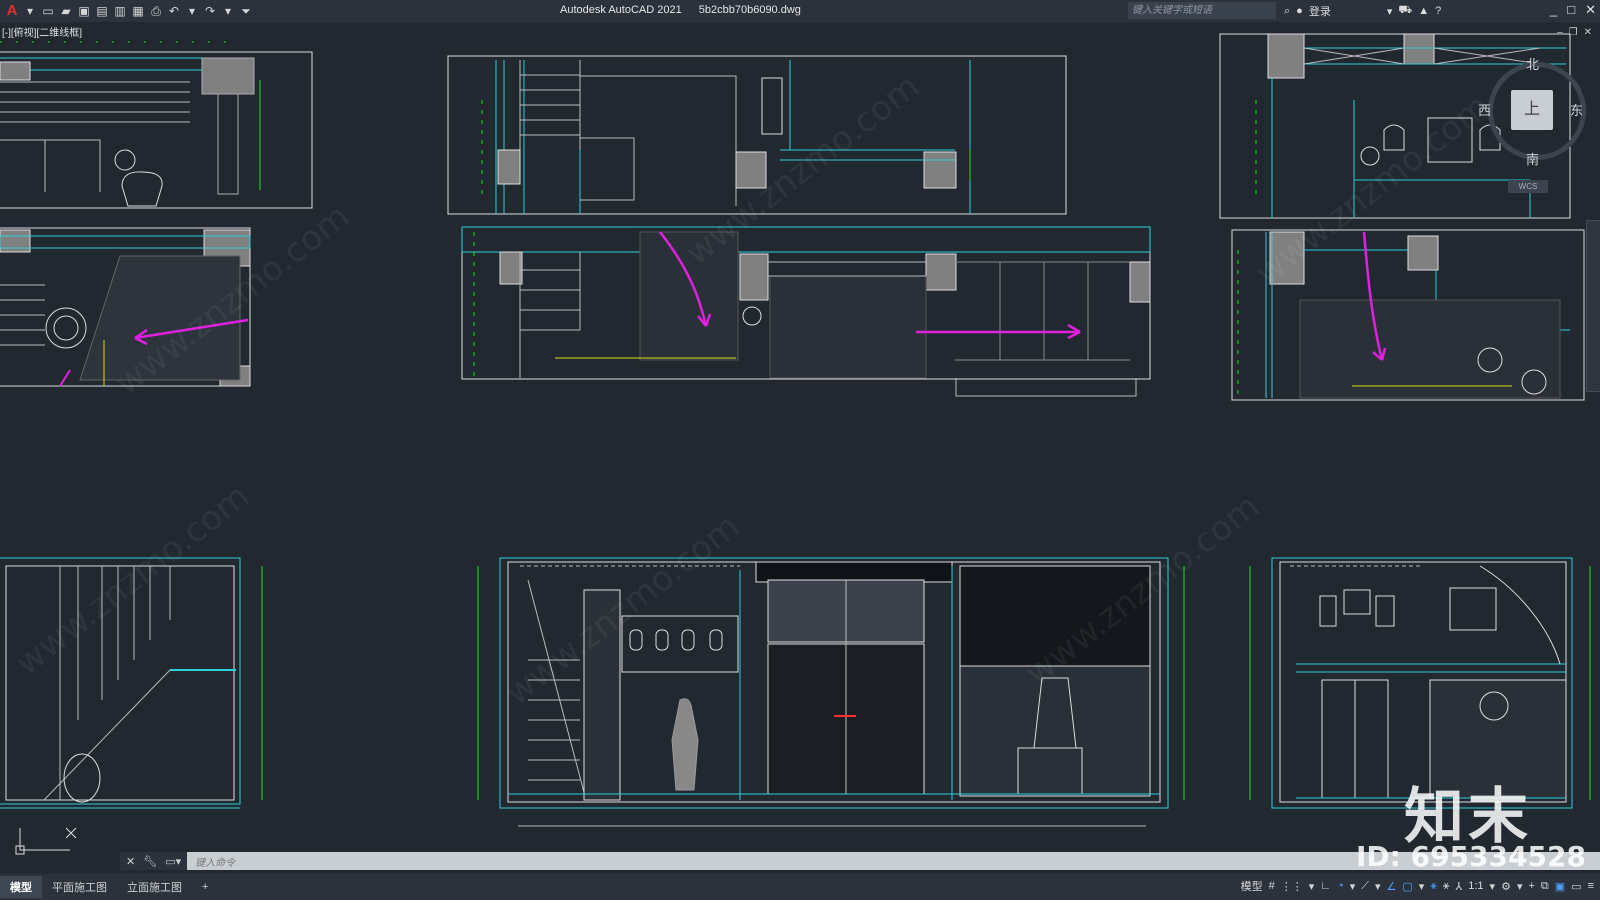 The height and width of the screenshot is (900, 1600). Describe the element at coordinates (1353, 886) in the screenshot. I see `polar-dropdown-icon: ▾` at that location.